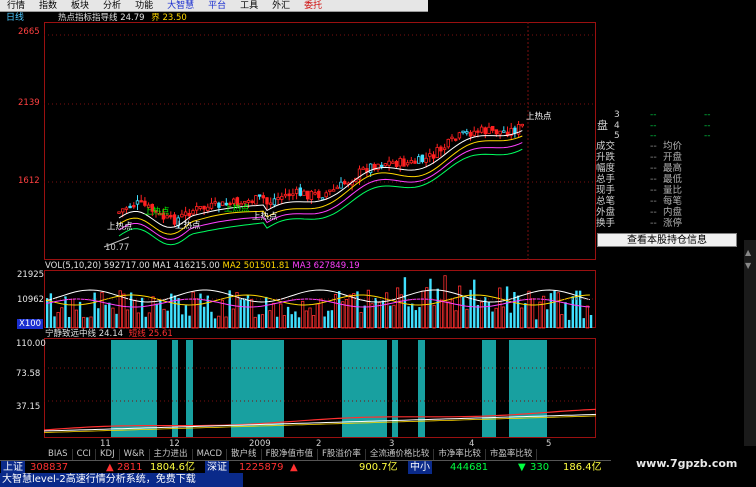  I want to click on indicator-tab: KDJ, so click(108, 454).